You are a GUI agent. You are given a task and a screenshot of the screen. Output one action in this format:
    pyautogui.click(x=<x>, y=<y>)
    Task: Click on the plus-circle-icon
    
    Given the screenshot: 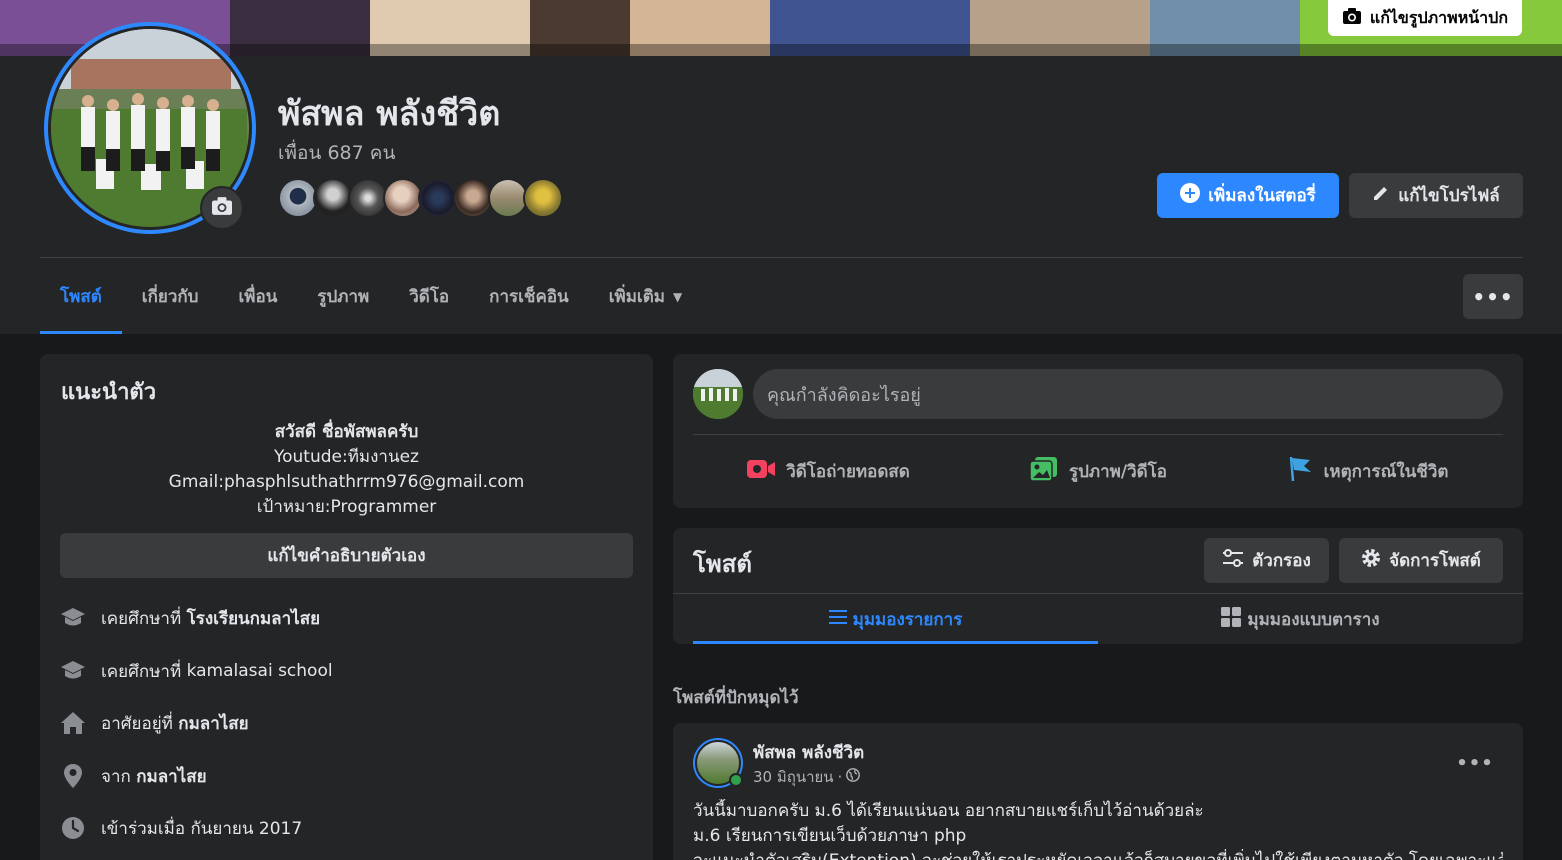 What is the action you would take?
    pyautogui.click(x=1190, y=195)
    